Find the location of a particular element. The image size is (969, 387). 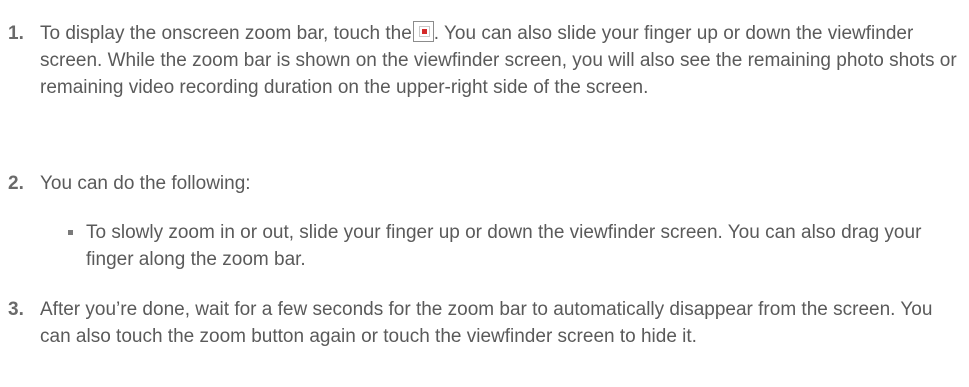

step-number: 3. is located at coordinates (16, 309).